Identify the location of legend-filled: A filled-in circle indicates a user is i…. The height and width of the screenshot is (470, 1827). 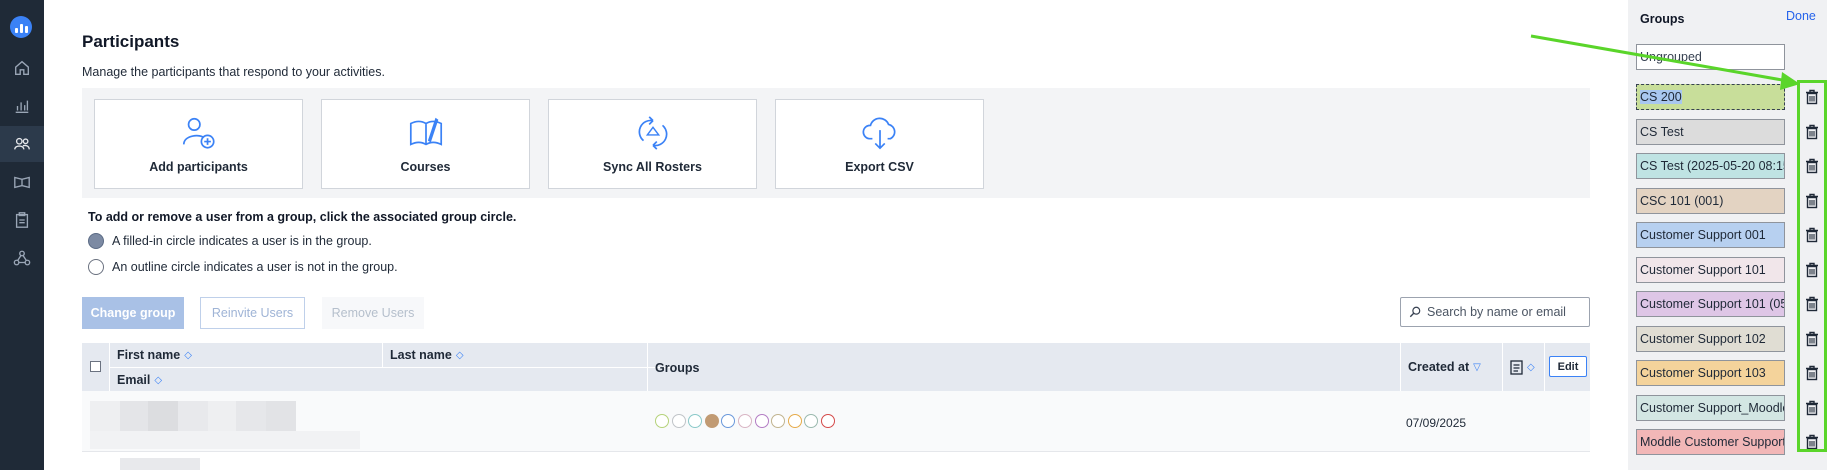
(230, 241).